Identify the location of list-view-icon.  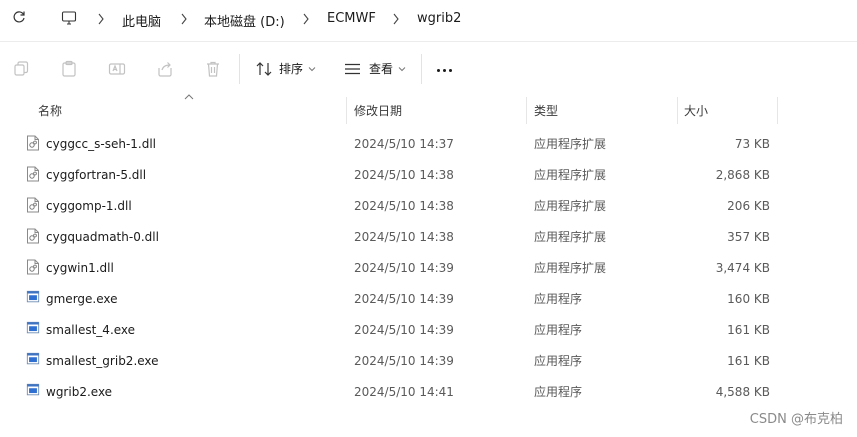
(352, 68).